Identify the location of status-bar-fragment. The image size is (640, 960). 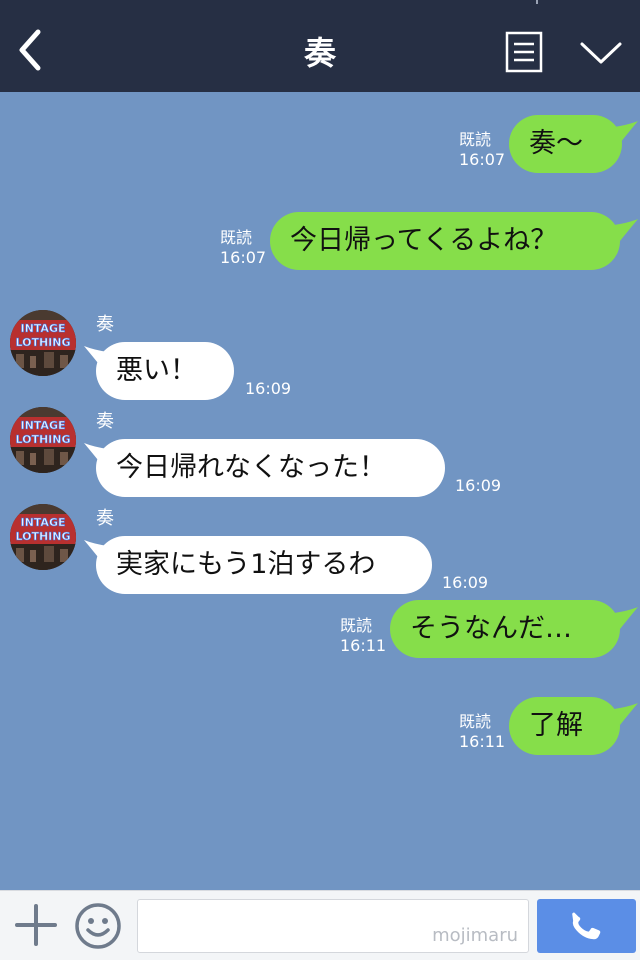
(537, 2).